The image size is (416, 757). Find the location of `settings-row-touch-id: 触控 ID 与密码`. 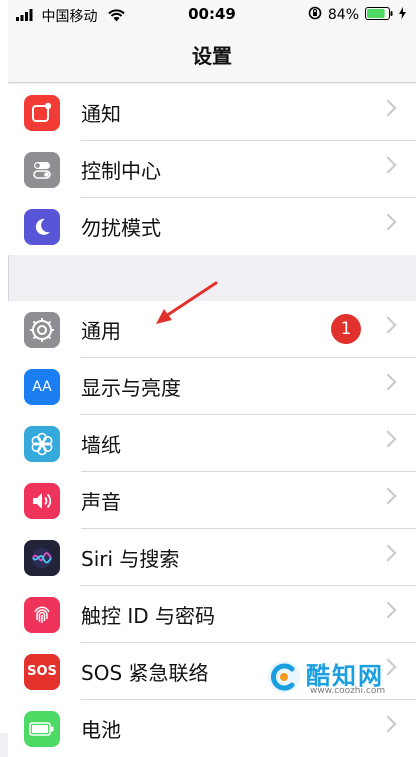

settings-row-touch-id: 触控 ID 与密码 is located at coordinates (212, 614).